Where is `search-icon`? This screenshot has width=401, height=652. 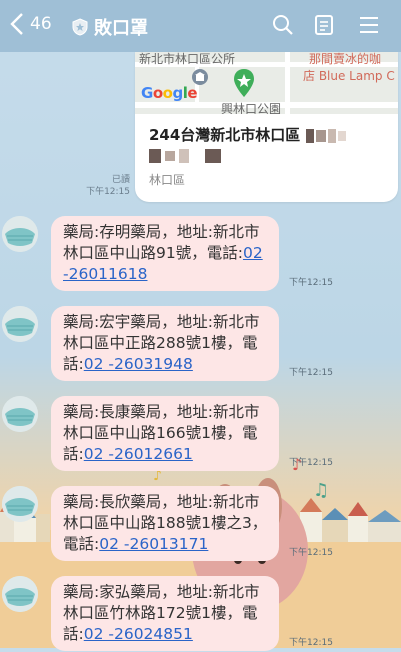
search-icon is located at coordinates (283, 25).